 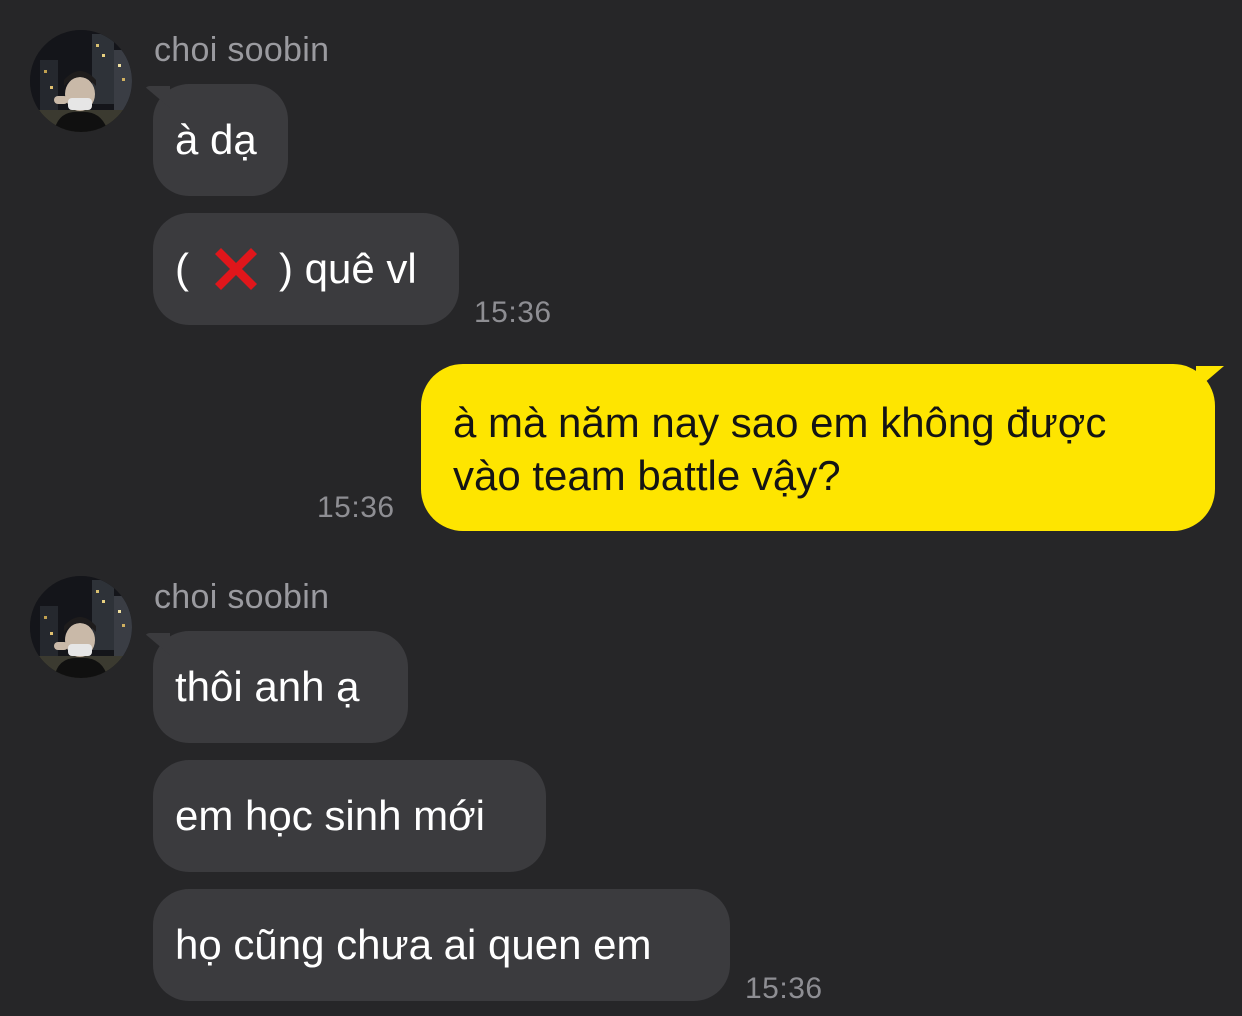 I want to click on message-text-line: à mà năm nay sao em không được, so click(x=780, y=422).